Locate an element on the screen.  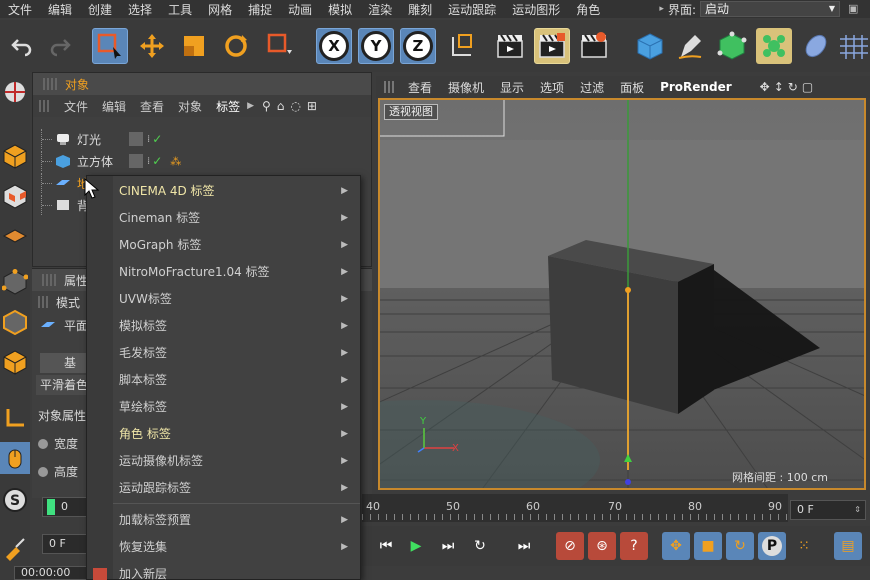
object-row-light: 灯光 ⁞ ✓ is located at coordinates (101, 139).